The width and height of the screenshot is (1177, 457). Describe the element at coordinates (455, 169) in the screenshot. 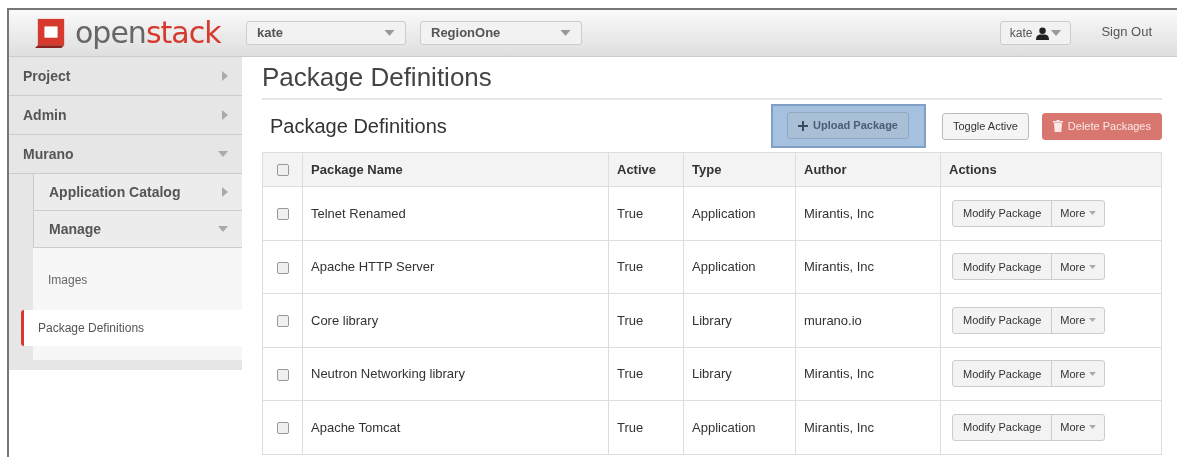

I see `column-header: Package Name` at that location.